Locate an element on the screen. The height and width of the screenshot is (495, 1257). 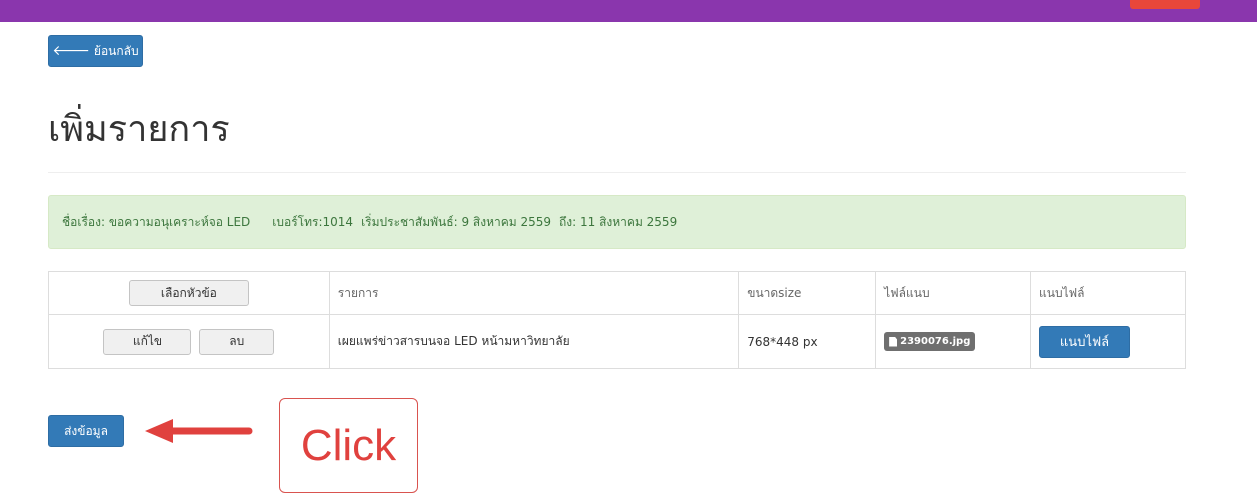
row-file-cell: 2390076.jpg is located at coordinates (953, 341).